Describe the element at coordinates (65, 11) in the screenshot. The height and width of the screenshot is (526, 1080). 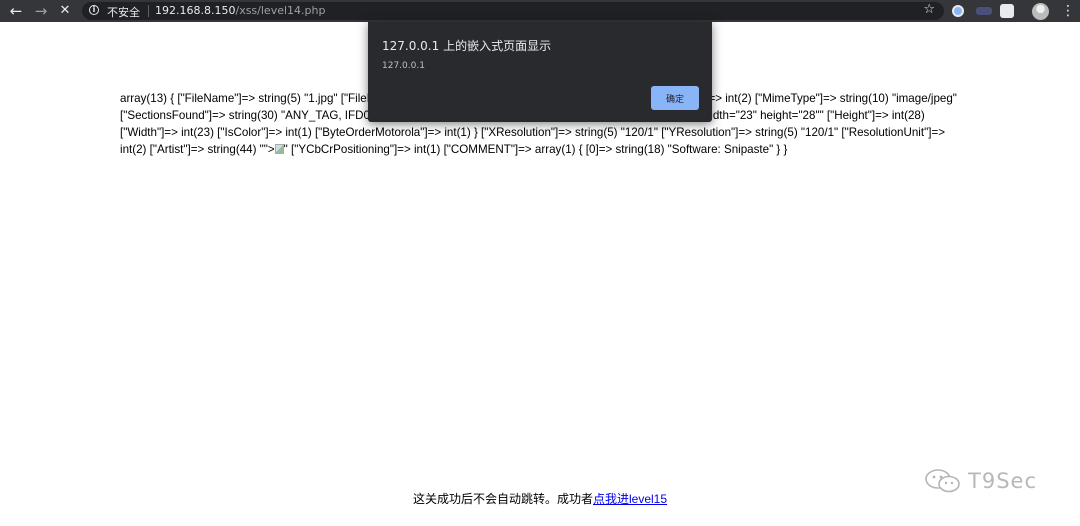
I see `stop-icon: ✕` at that location.